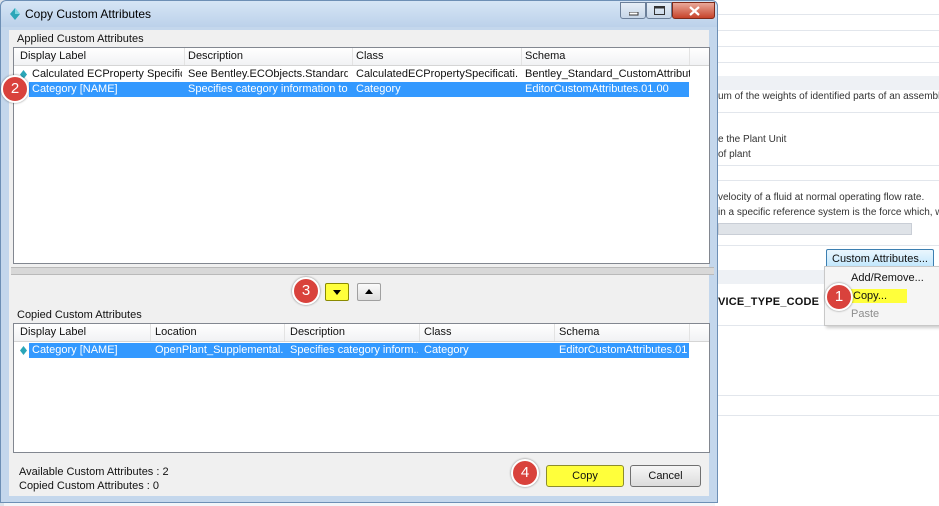  I want to click on bg-section-row, so click(827, 83).